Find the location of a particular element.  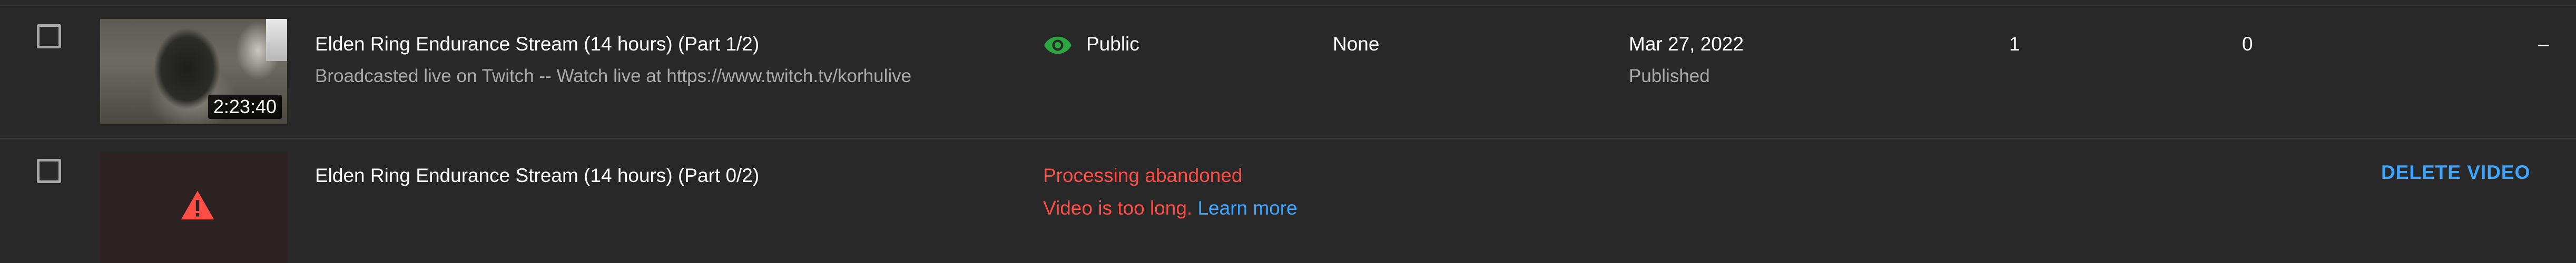

thumbnail-detail is located at coordinates (276, 40).